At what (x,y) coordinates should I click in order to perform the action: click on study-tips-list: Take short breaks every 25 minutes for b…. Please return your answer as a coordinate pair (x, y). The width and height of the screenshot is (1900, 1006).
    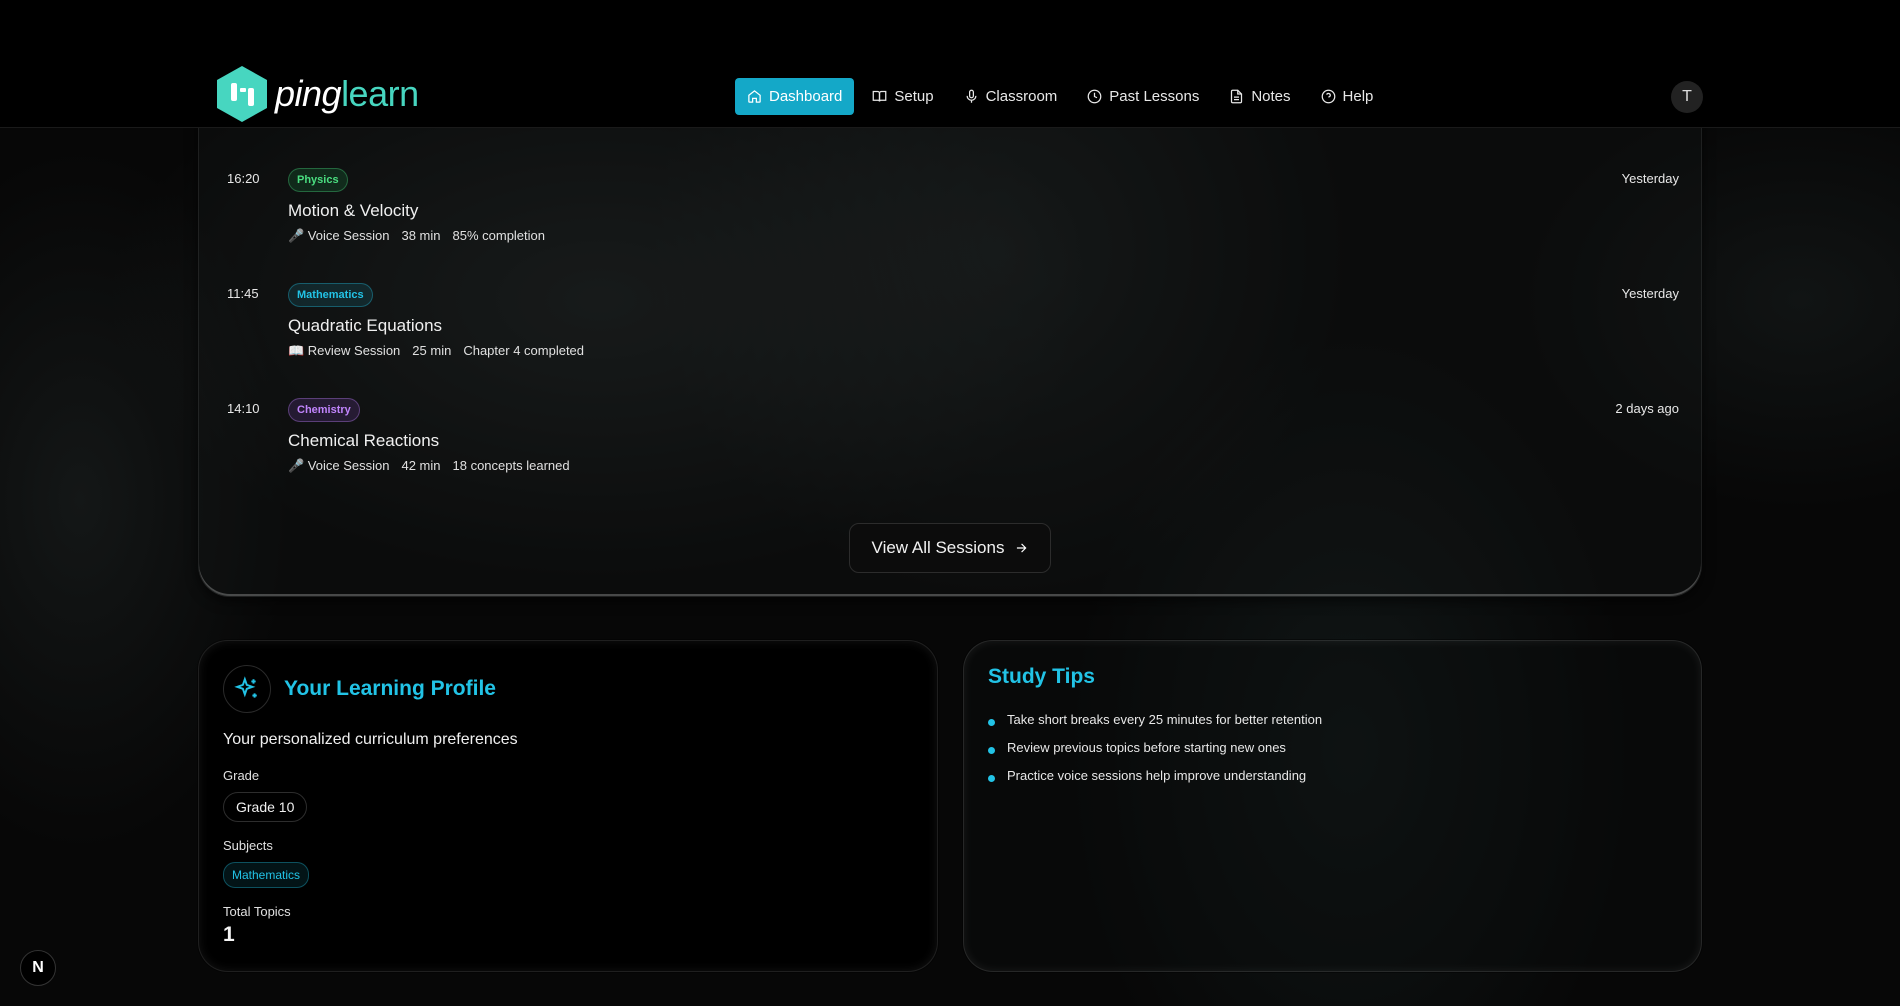
    Looking at the image, I should click on (1155, 747).